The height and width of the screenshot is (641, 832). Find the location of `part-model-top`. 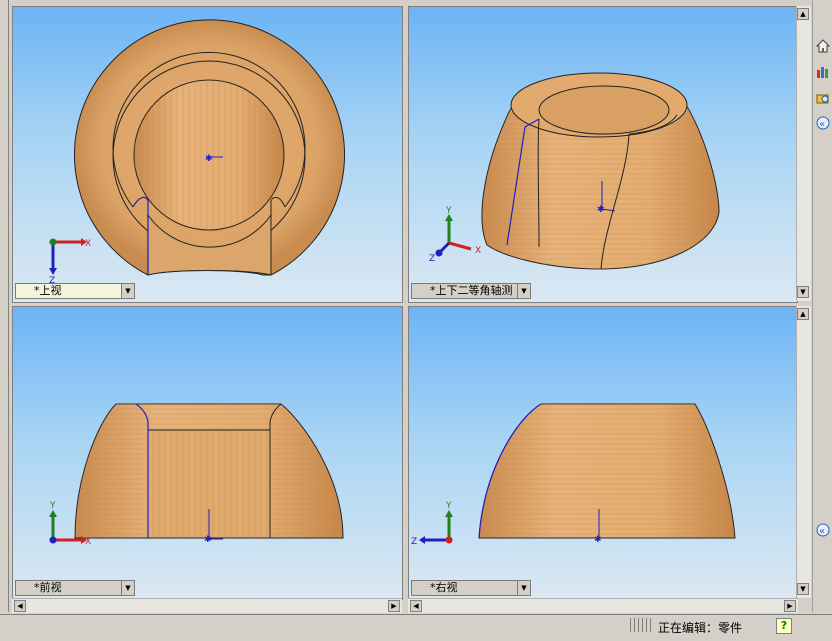

part-model-top is located at coordinates (209, 147).